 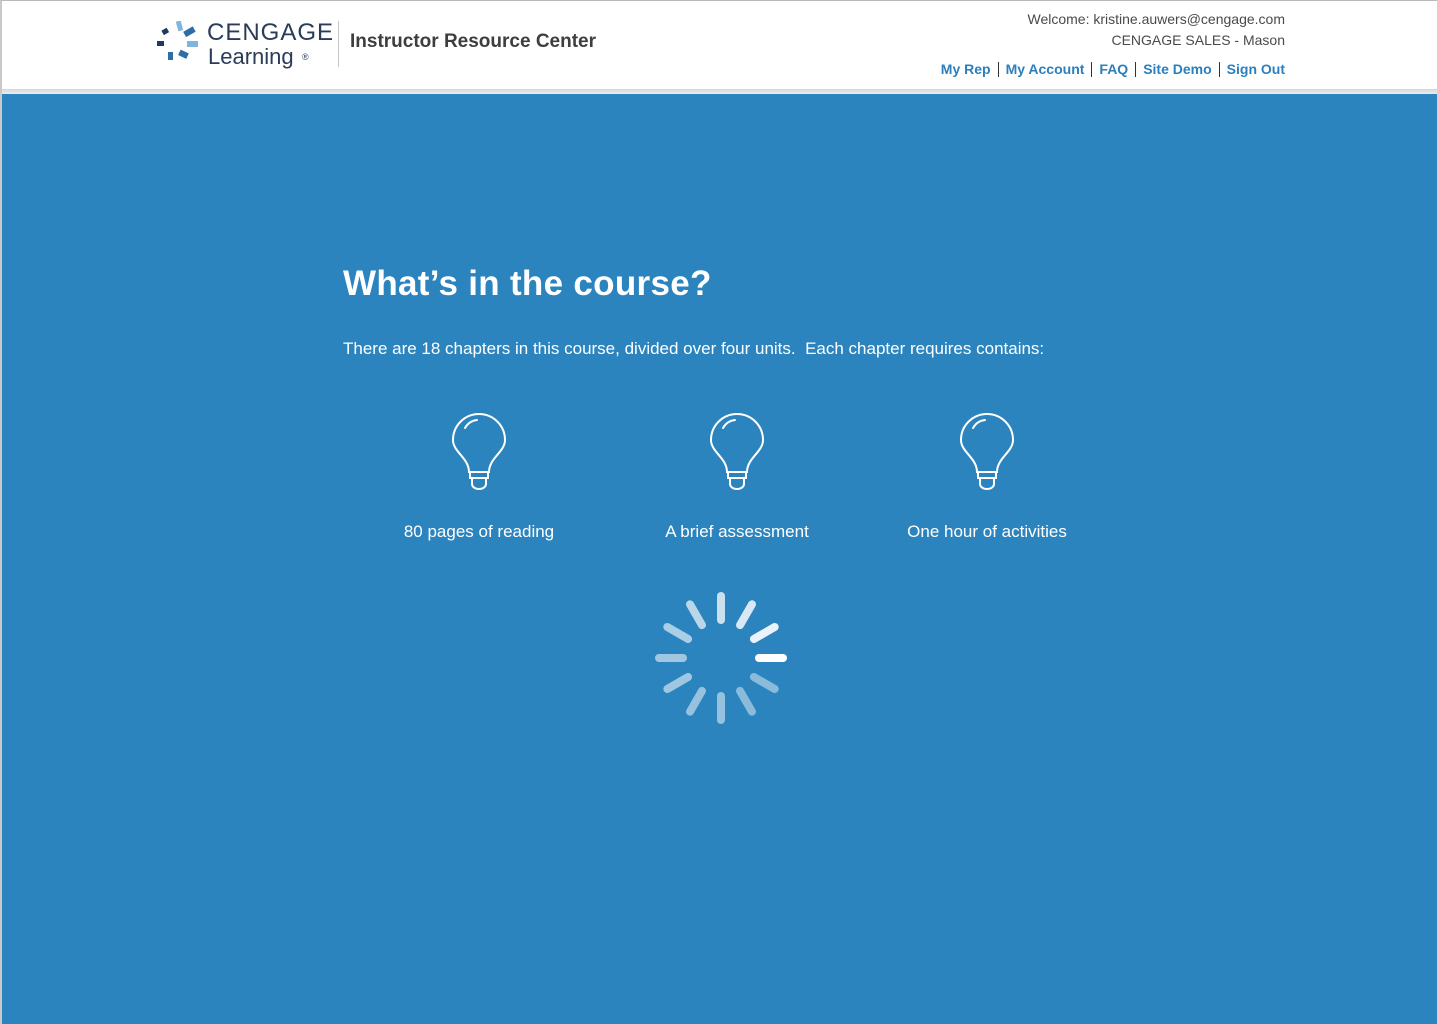 I want to click on my-account-link: My Account, so click(x=1045, y=69).